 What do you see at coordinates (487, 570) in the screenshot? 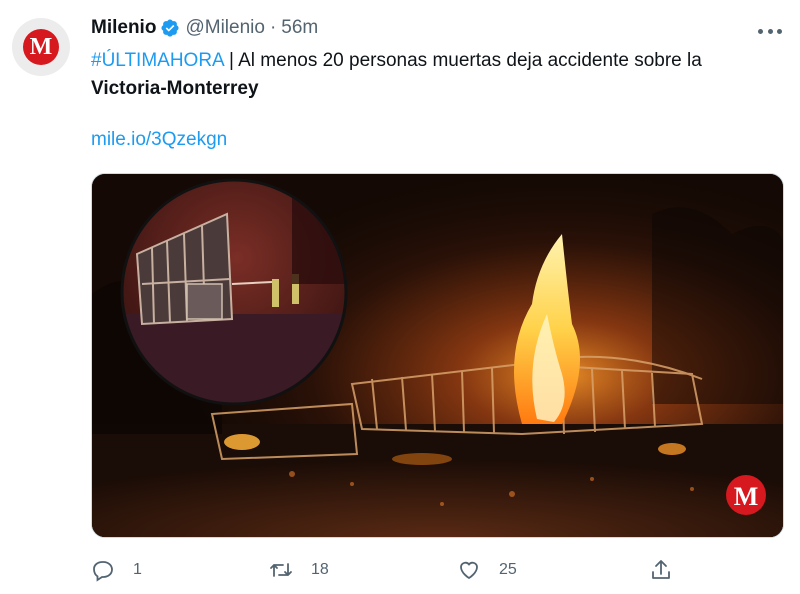
I see `like-button: 25` at bounding box center [487, 570].